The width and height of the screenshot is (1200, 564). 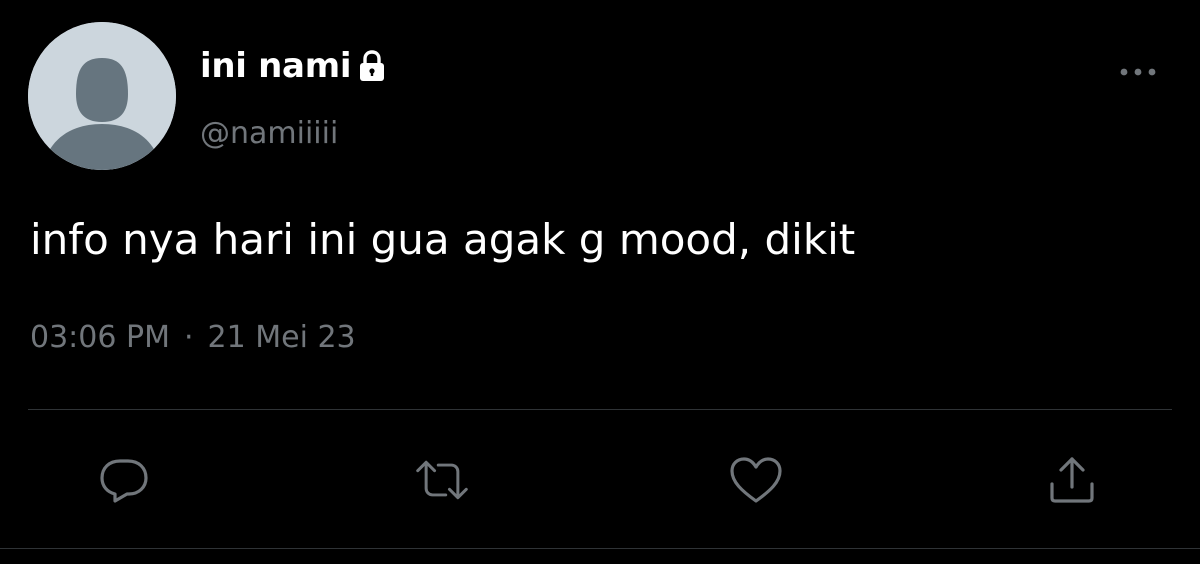 I want to click on retweet-button, so click(x=442, y=480).